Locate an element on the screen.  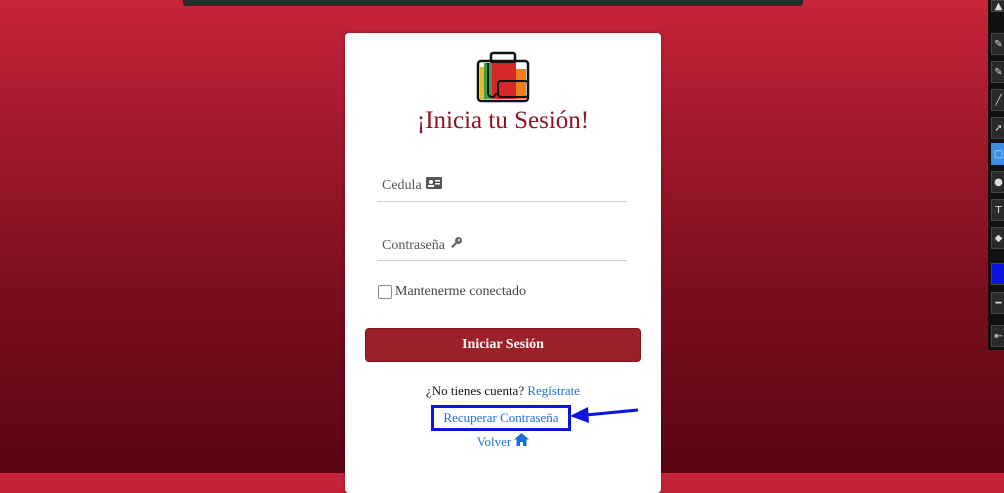
pen-tool-icon: ✎ is located at coordinates (997, 44).